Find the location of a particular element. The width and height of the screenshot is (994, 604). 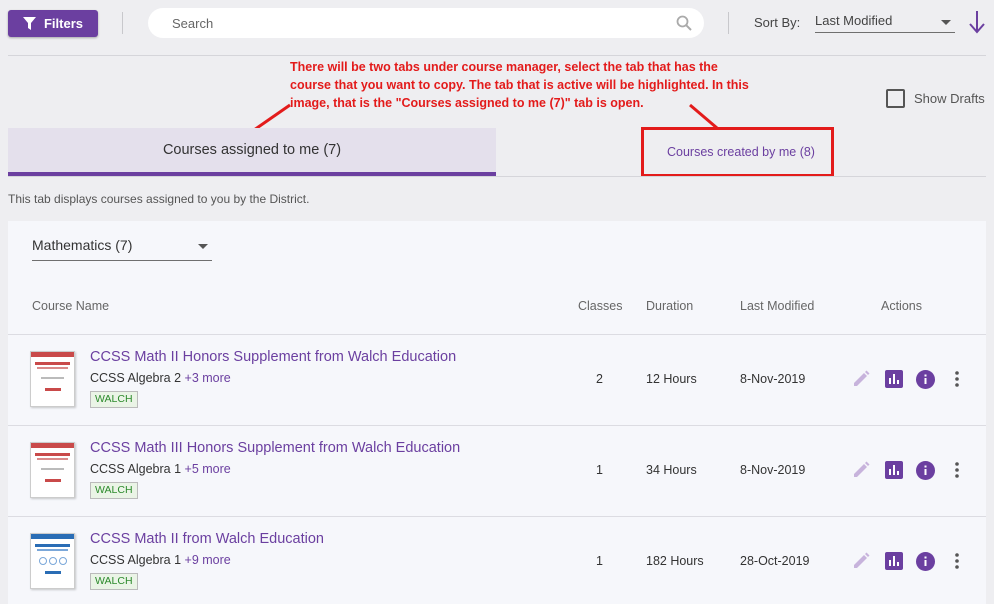

course-subject: CCSS Algebra 1 +9 more is located at coordinates (160, 560).